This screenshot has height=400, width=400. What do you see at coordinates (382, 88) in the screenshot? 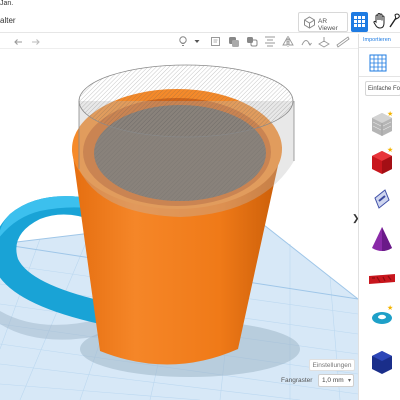
I see `shape-library-select: Einfache Formen` at bounding box center [382, 88].